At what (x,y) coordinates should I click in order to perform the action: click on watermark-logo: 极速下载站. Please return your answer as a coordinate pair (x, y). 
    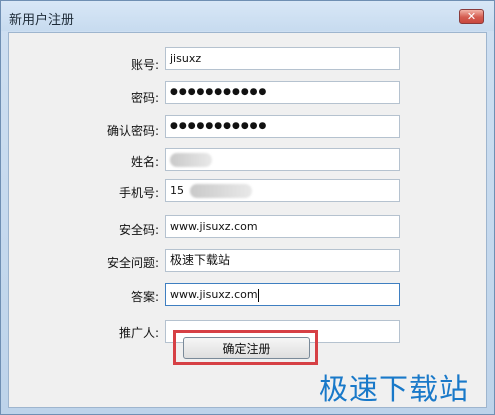
    Looking at the image, I should click on (394, 389).